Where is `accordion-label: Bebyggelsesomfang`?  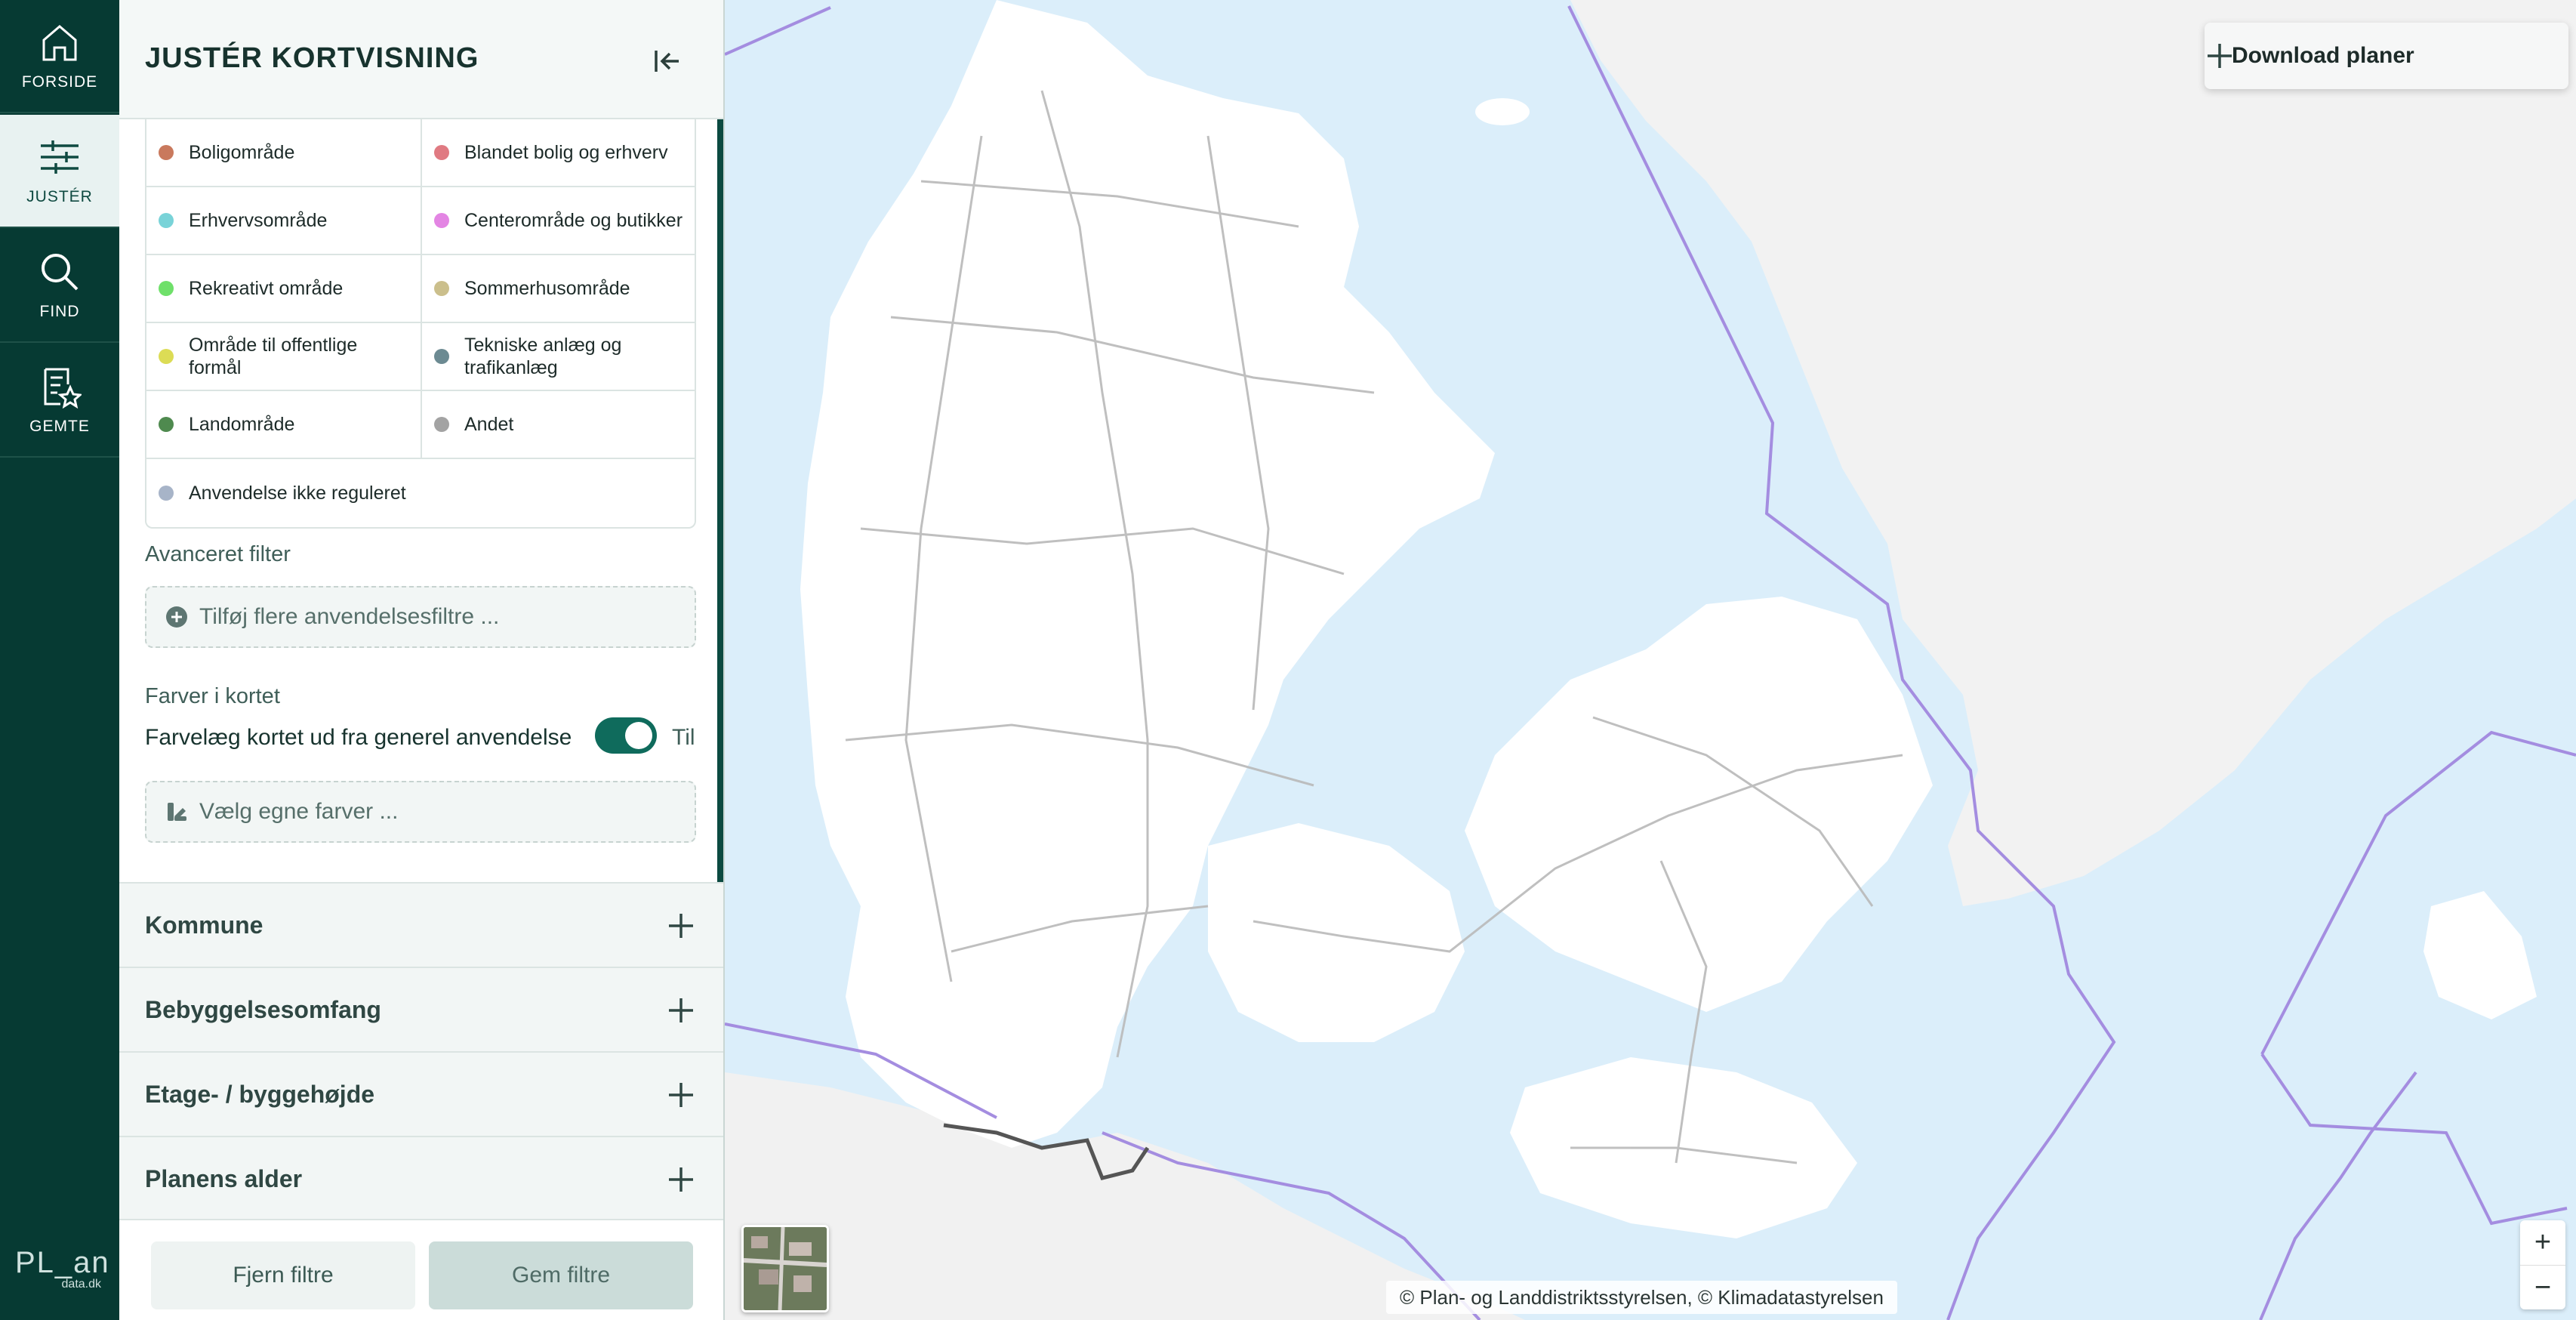
accordion-label: Bebyggelsesomfang is located at coordinates (263, 1009).